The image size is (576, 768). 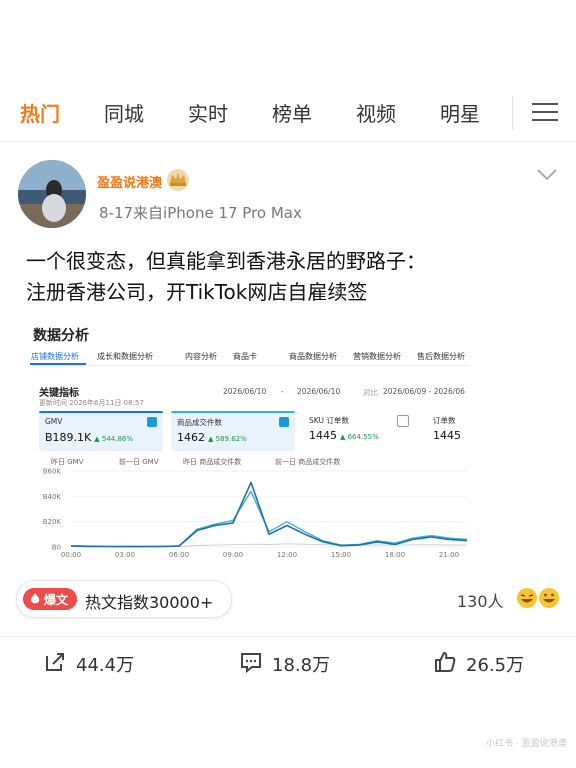 I want to click on hot-badge: 爆文, so click(x=50, y=599).